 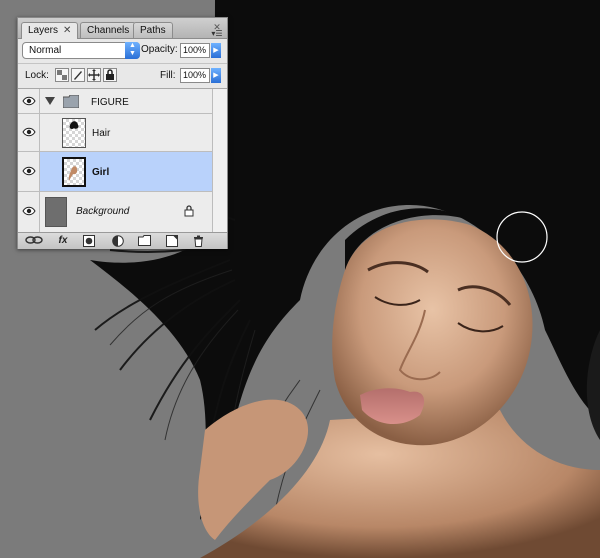 I want to click on new-group-icon, so click(x=144, y=241).